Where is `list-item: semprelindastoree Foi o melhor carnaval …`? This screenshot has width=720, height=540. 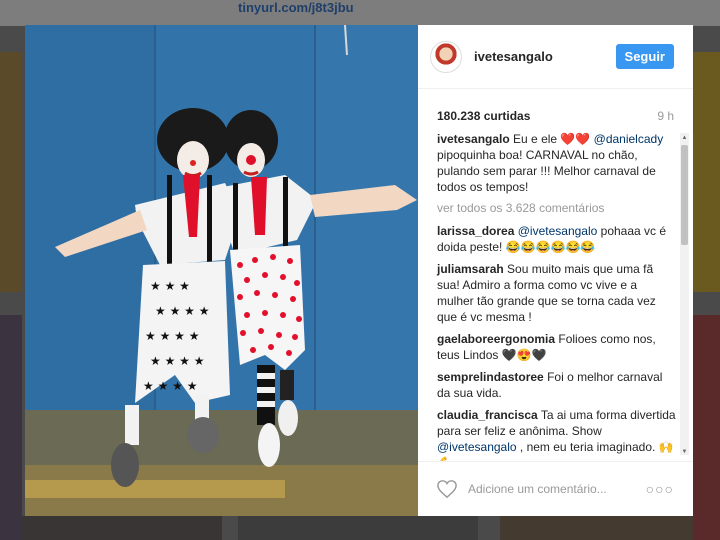 list-item: semprelindastoree Foi o melhor carnaval … is located at coordinates (557, 385).